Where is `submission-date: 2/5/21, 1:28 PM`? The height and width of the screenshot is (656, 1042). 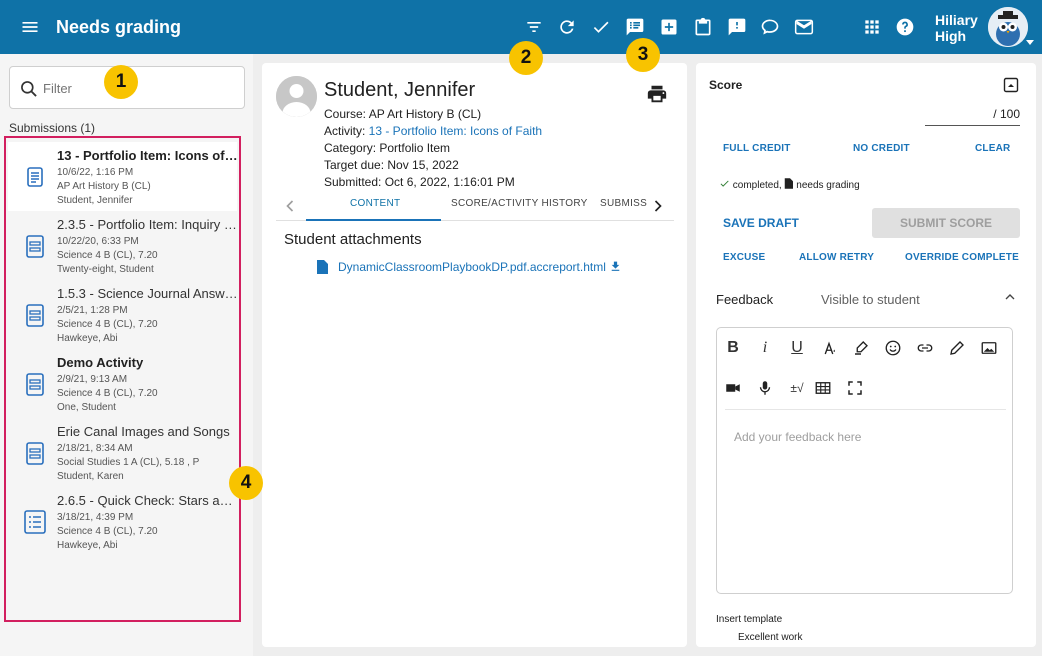
submission-date: 2/5/21, 1:28 PM is located at coordinates (92, 310).